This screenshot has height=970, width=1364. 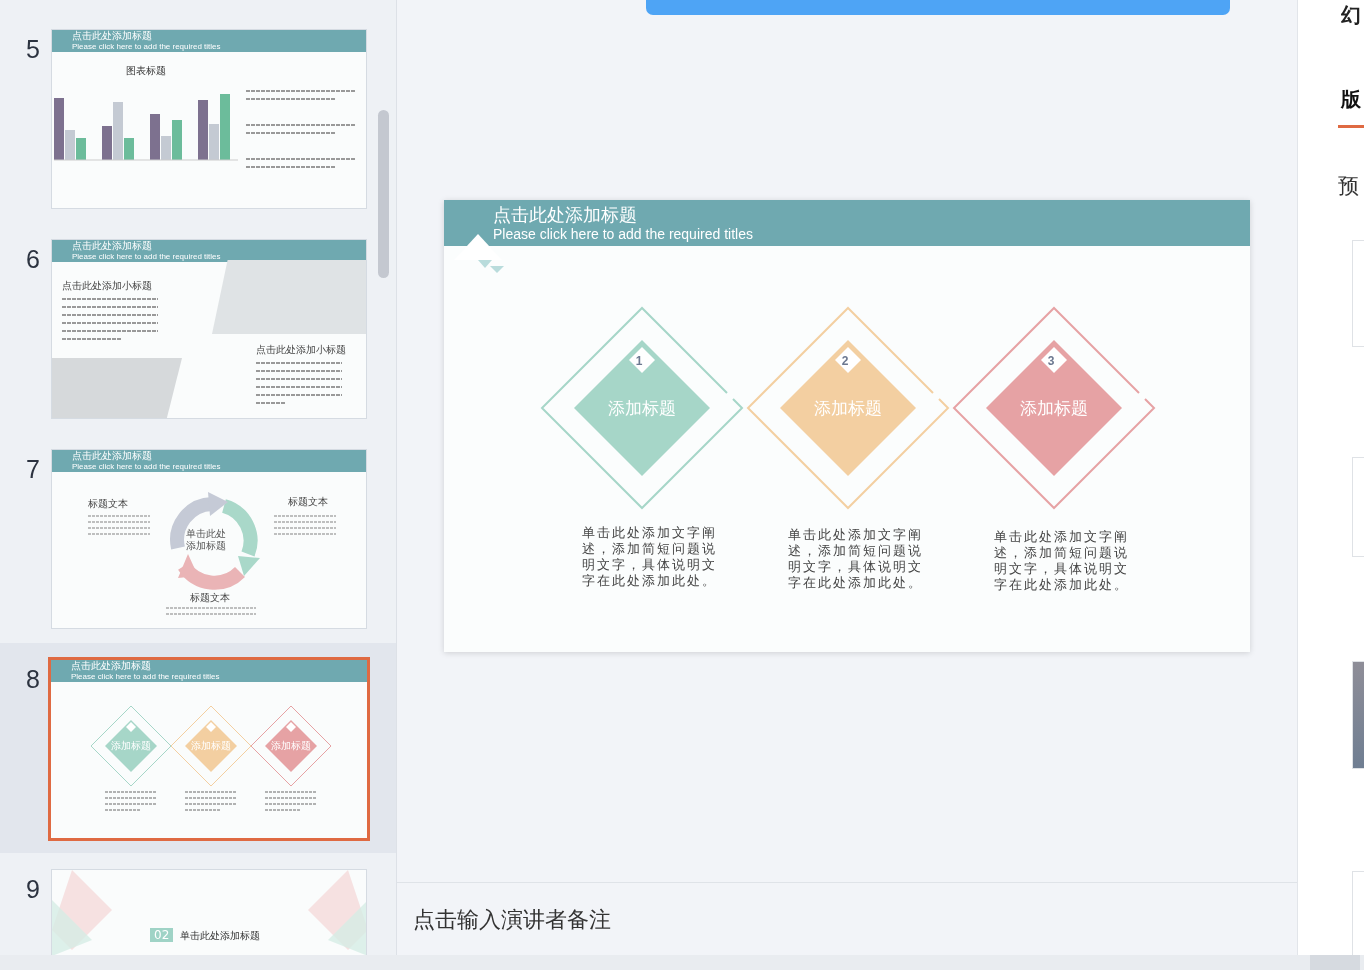 What do you see at coordinates (33, 47) in the screenshot?
I see `slide-number: 5` at bounding box center [33, 47].